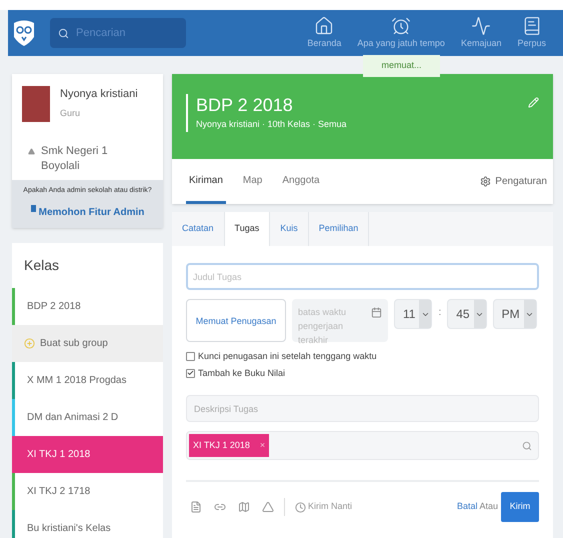 The height and width of the screenshot is (538, 563). What do you see at coordinates (413, 314) in the screenshot?
I see `hour-select: 11` at bounding box center [413, 314].